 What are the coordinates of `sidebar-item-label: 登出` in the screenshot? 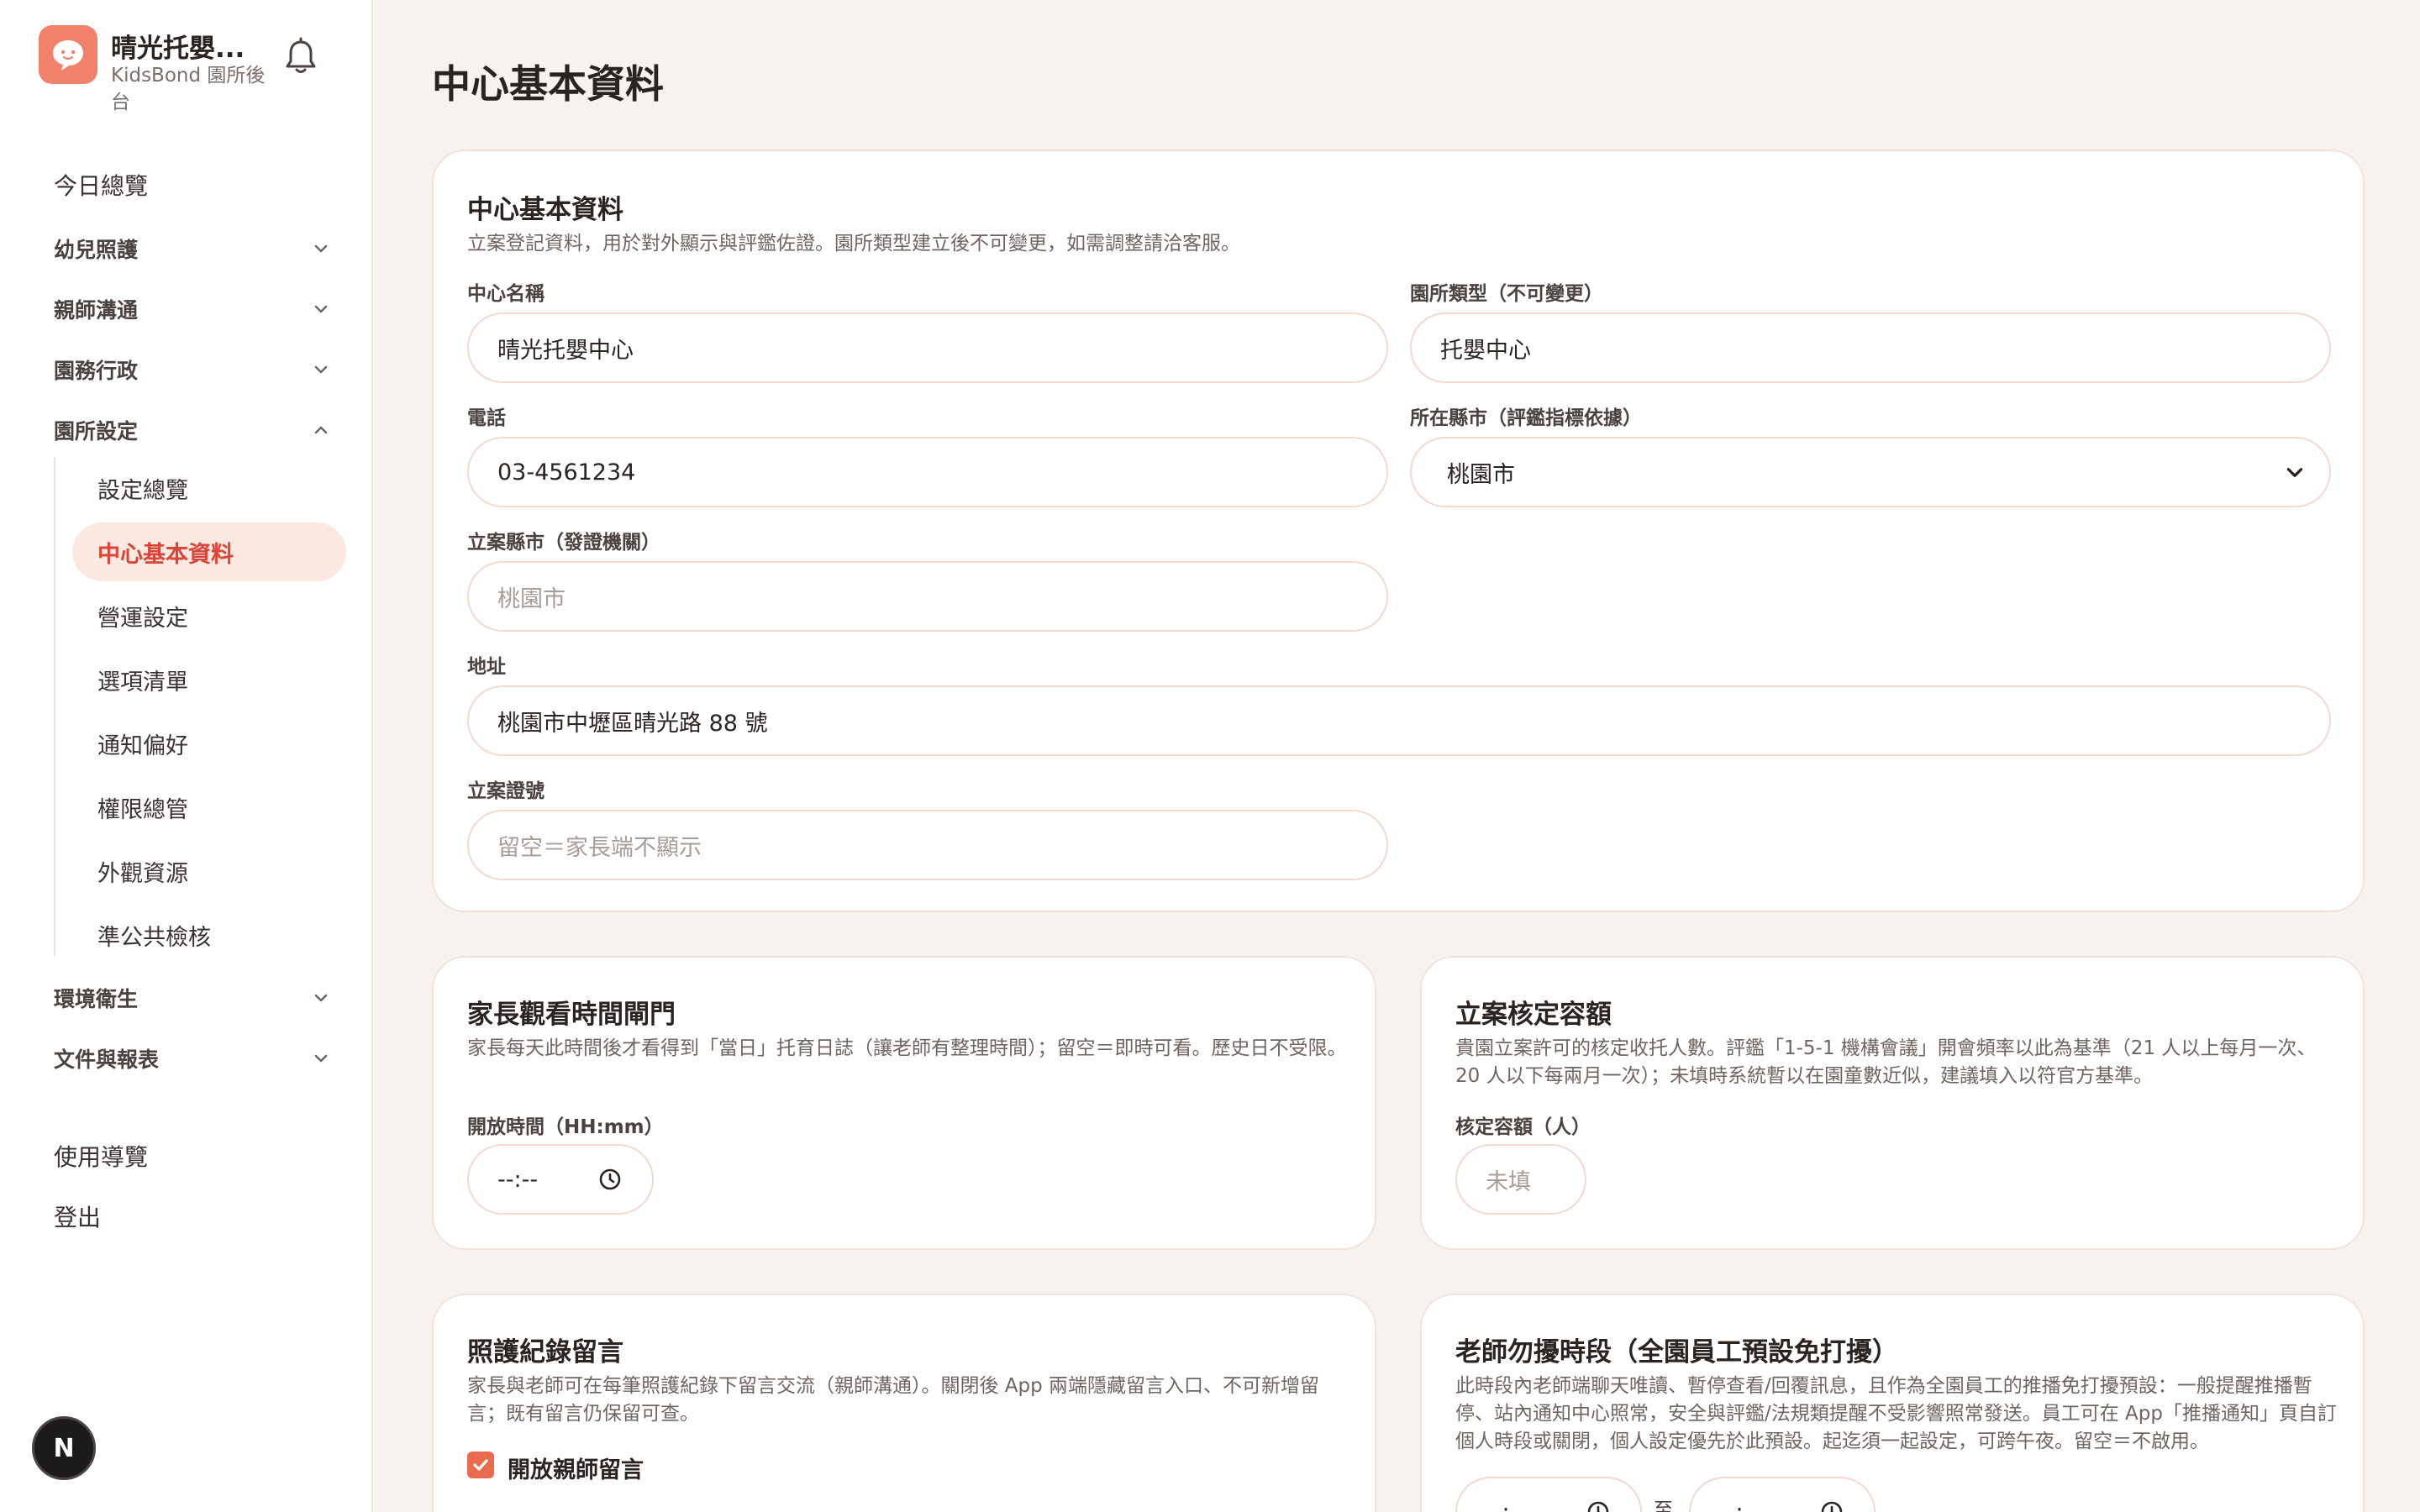 It's located at (78, 1217).